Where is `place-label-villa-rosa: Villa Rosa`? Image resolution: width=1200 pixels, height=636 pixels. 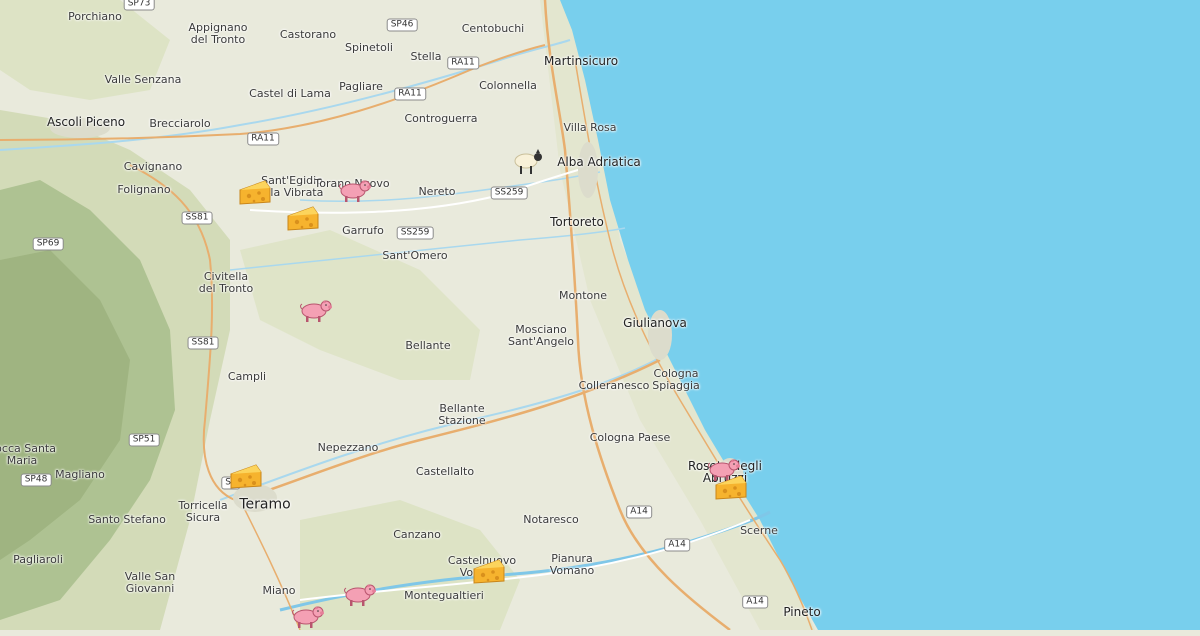
place-label-villa-rosa: Villa Rosa is located at coordinates (590, 127).